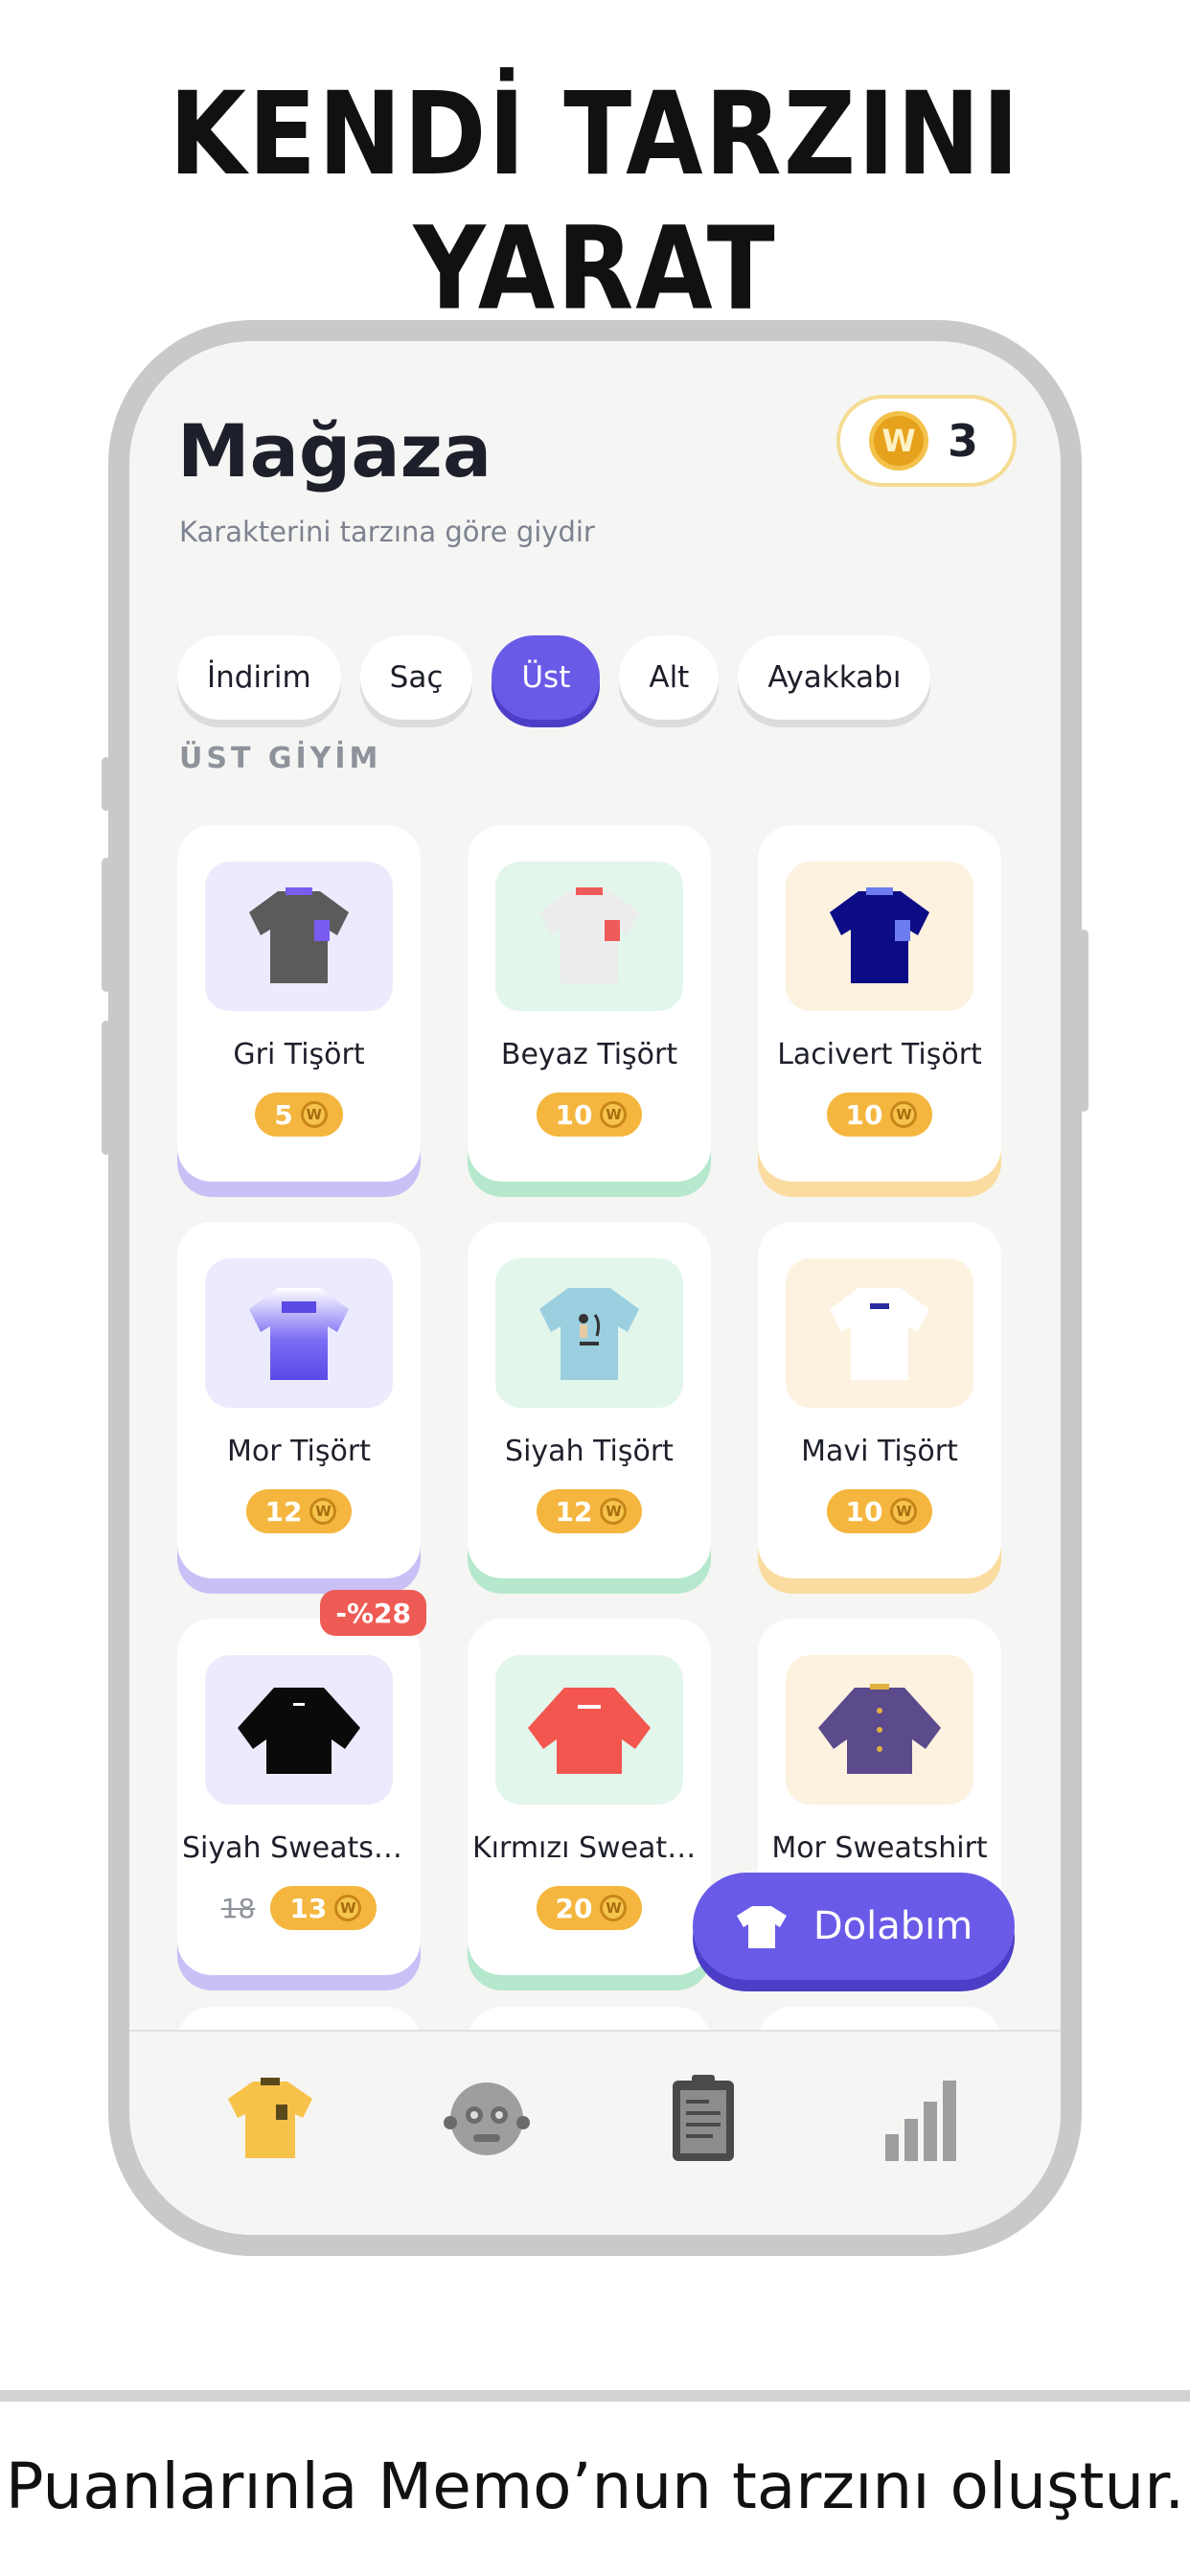  I want to click on product-name: Siyah Tişört, so click(590, 1451).